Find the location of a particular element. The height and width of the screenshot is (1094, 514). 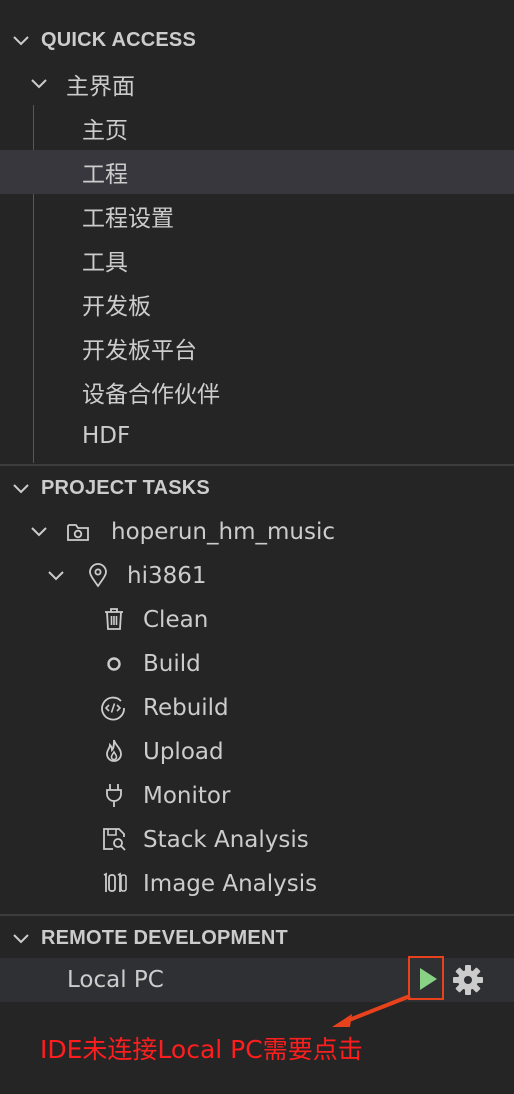

task-label: Image Analysis is located at coordinates (230, 884).